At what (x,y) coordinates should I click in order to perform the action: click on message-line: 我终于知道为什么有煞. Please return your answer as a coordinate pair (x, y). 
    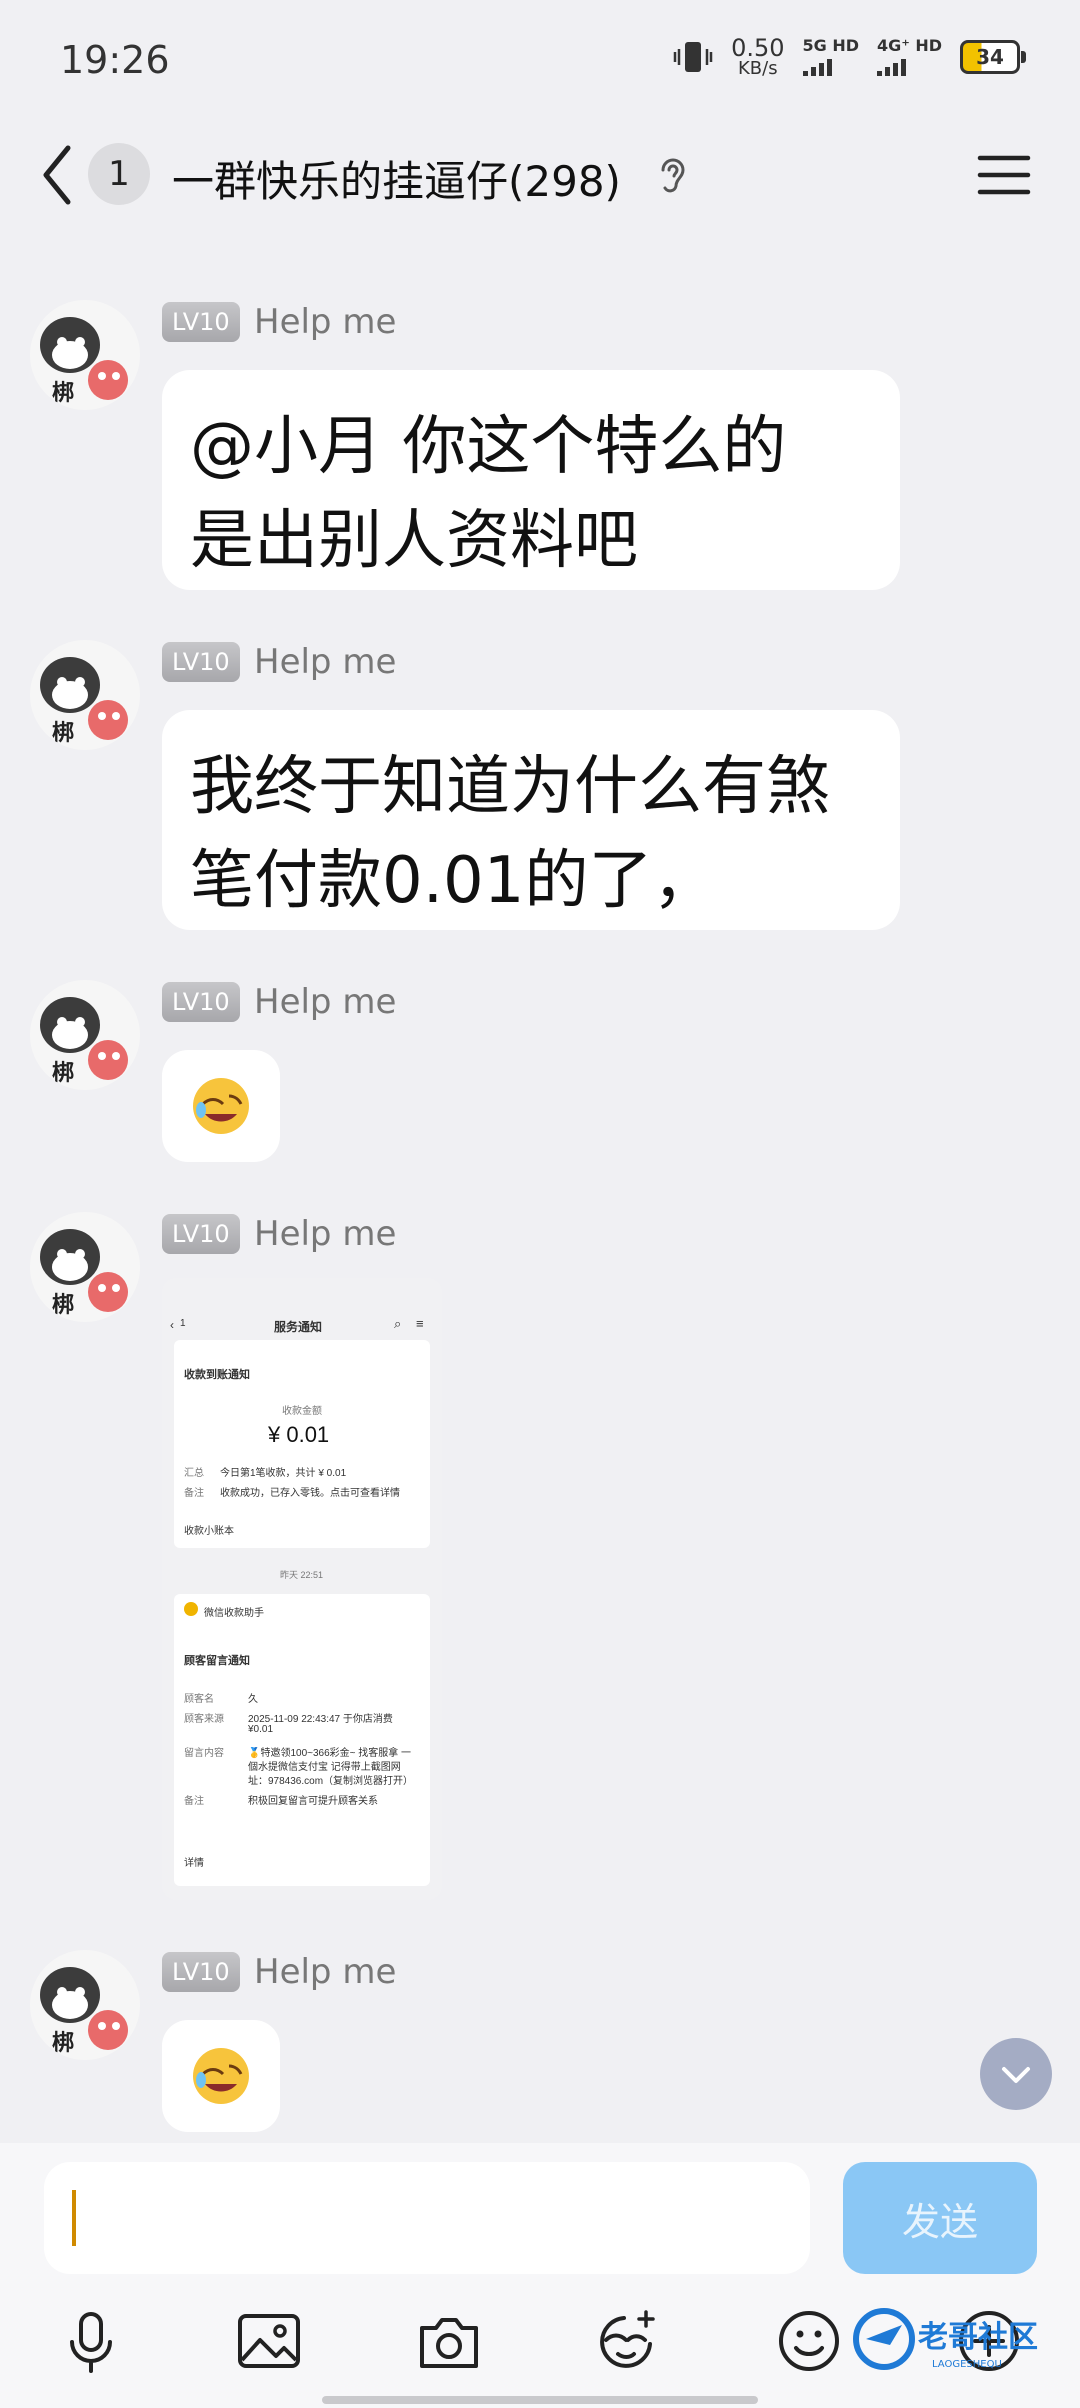
    Looking at the image, I should click on (510, 787).